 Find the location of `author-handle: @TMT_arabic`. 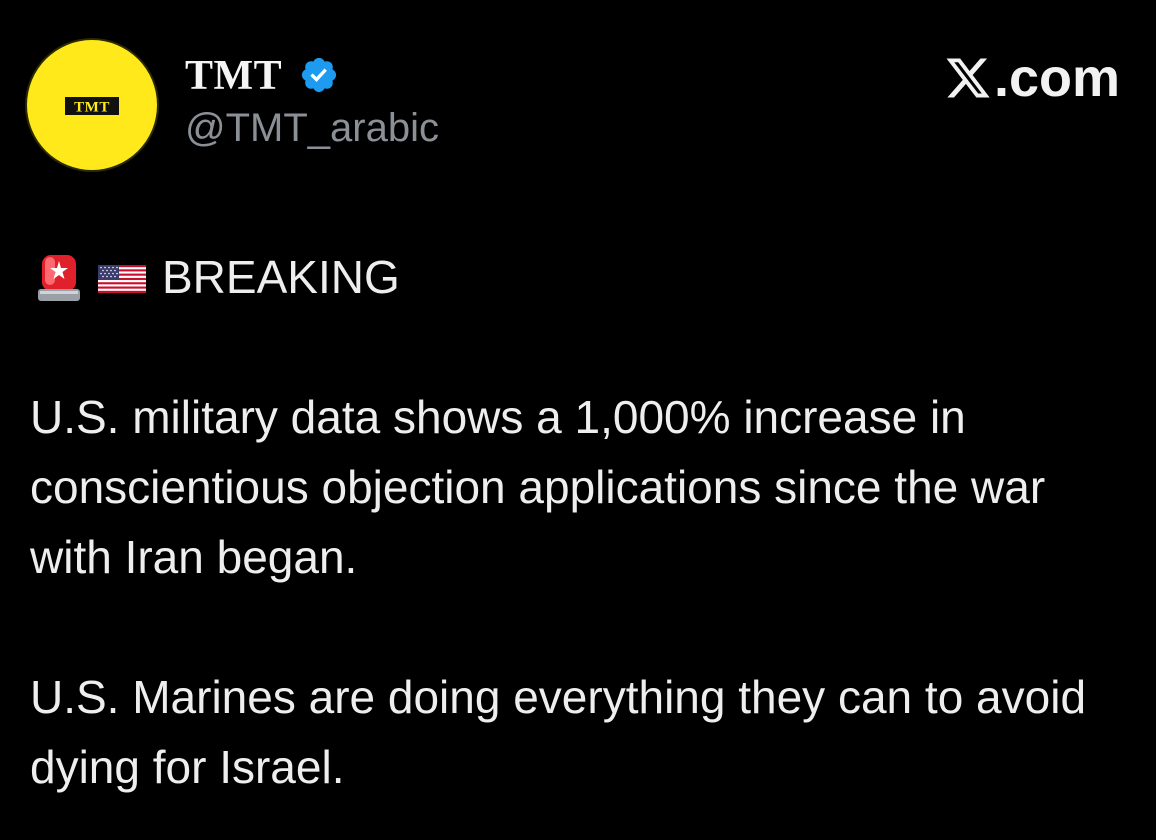

author-handle: @TMT_arabic is located at coordinates (312, 128).